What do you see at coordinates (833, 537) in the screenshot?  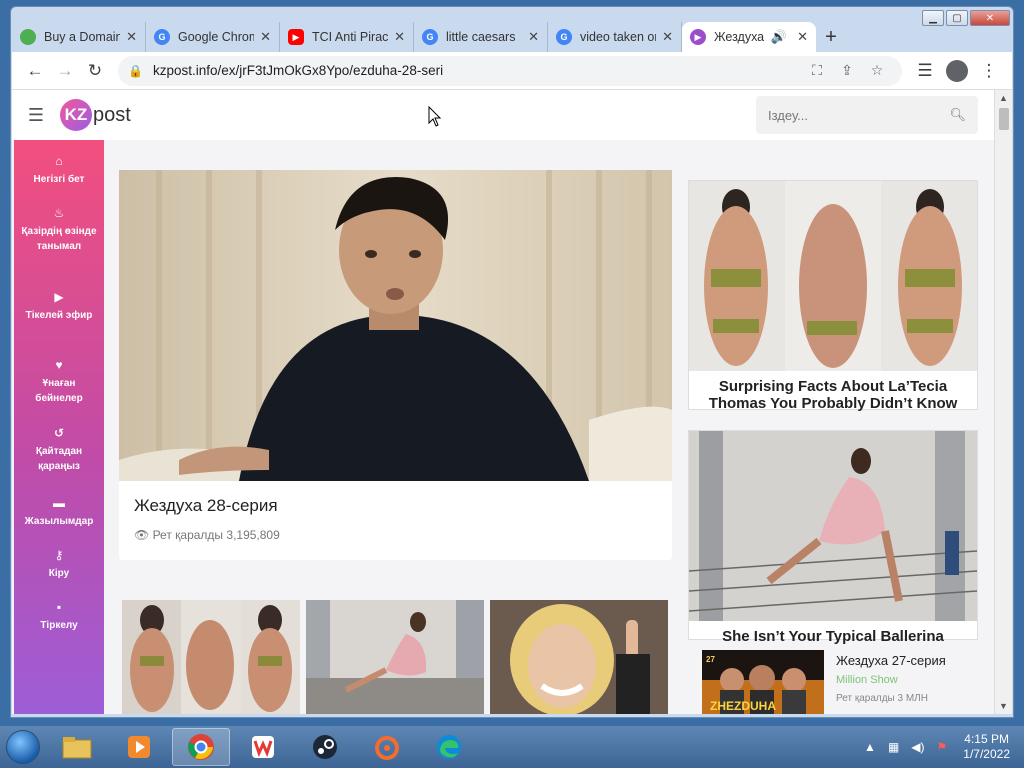 I see `ad-card-2: She Isn’t Your Typical Ballerina` at bounding box center [833, 537].